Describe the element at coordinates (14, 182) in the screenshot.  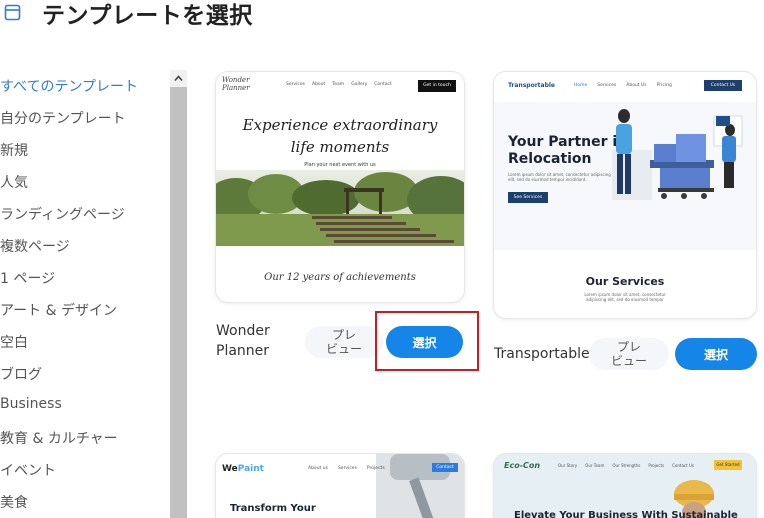
I see `sidebar-item-popular: 人気` at that location.